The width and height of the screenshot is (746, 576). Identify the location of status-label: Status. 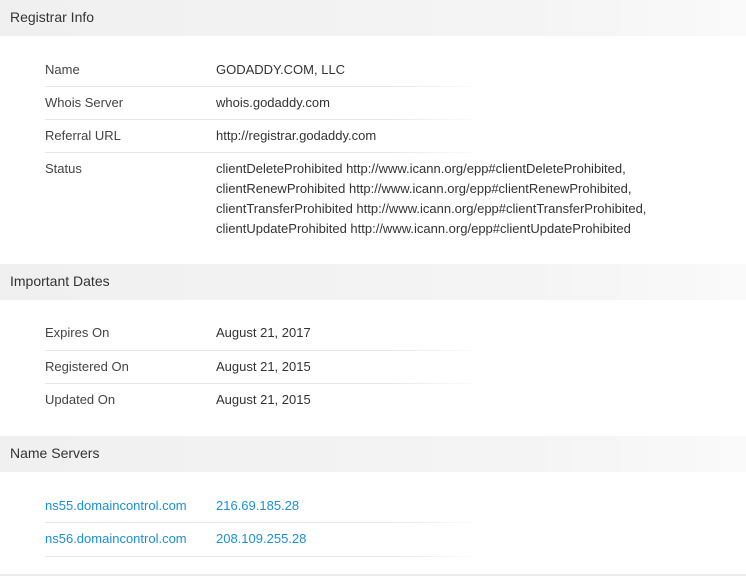
(63, 168).